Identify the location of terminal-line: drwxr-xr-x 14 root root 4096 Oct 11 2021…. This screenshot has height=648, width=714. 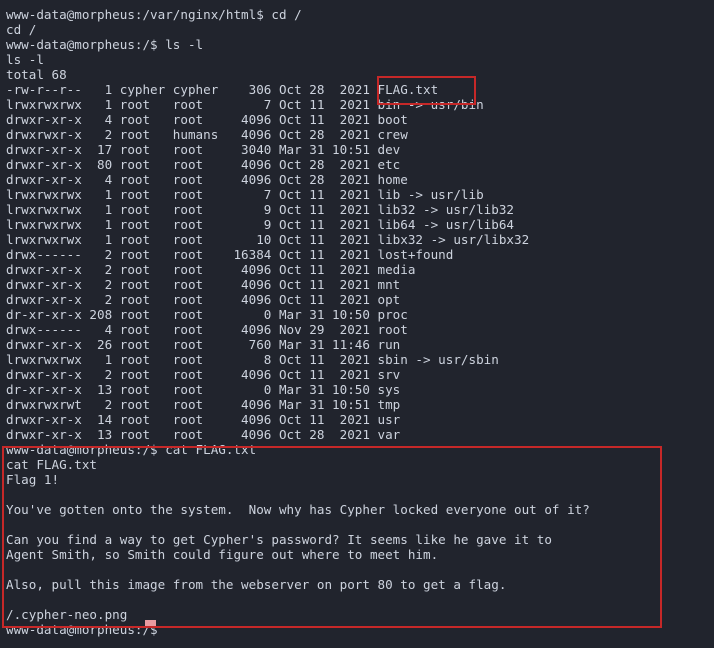
(203, 419).